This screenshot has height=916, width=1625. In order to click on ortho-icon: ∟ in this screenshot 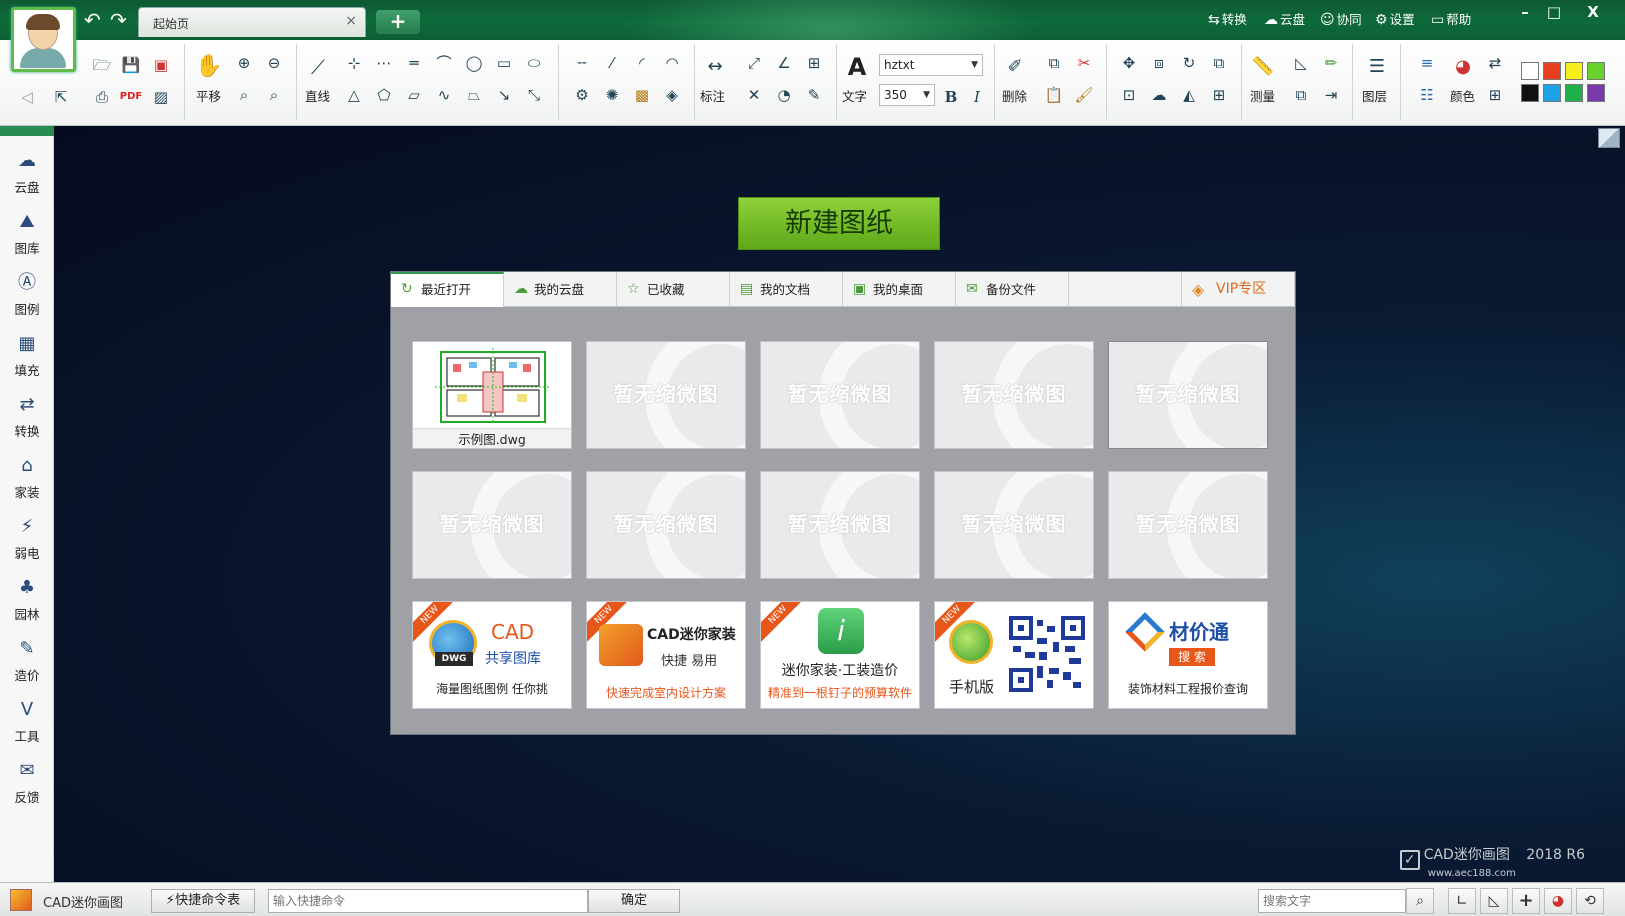, I will do `click(1462, 901)`.